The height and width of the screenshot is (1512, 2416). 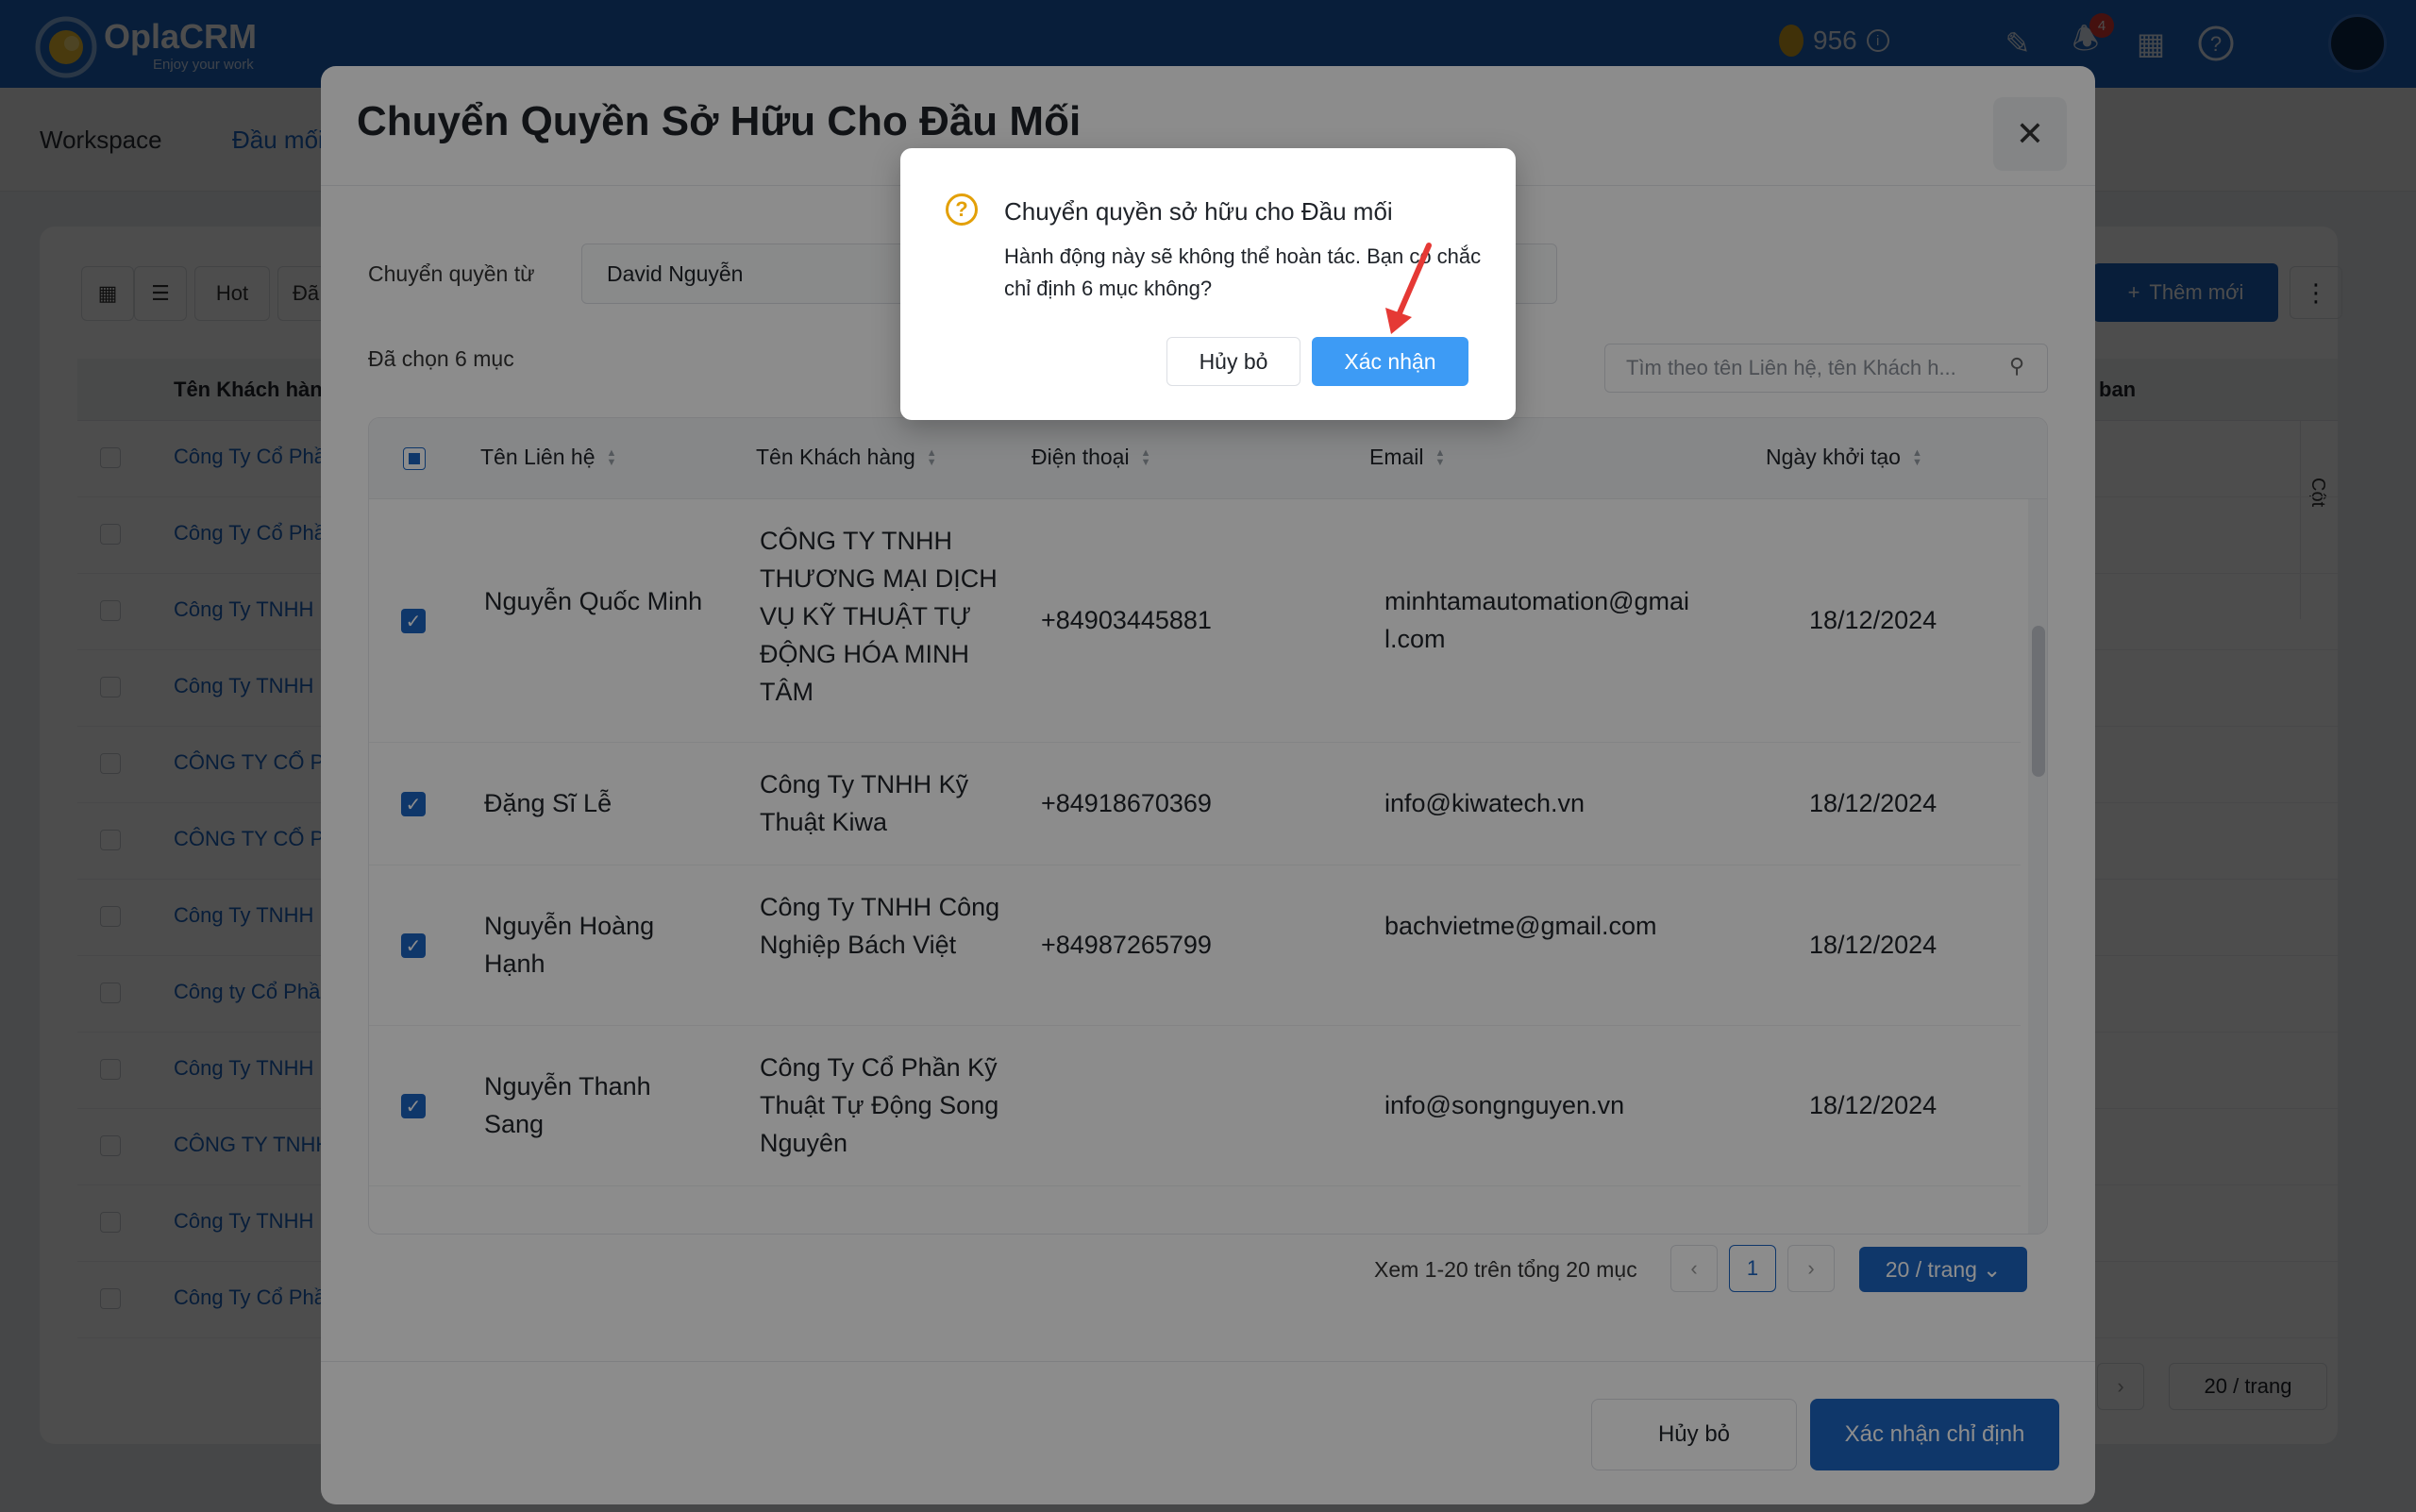 I want to click on annotation-arrow-icon, so click(x=1408, y=288).